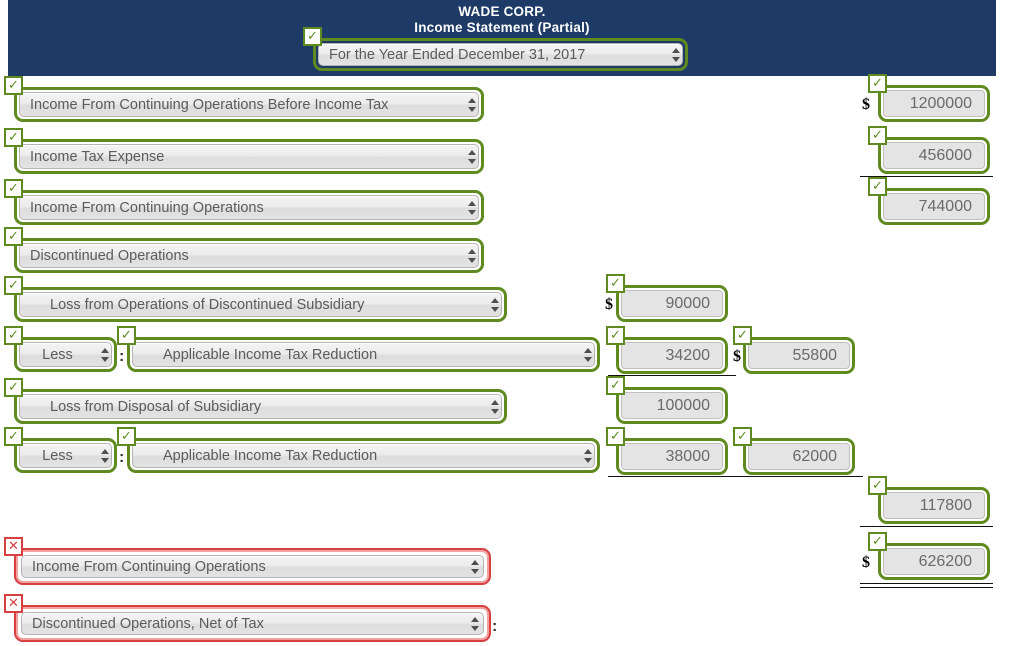  What do you see at coordinates (737, 356) in the screenshot?
I see `dollar-sign-row-5: $` at bounding box center [737, 356].